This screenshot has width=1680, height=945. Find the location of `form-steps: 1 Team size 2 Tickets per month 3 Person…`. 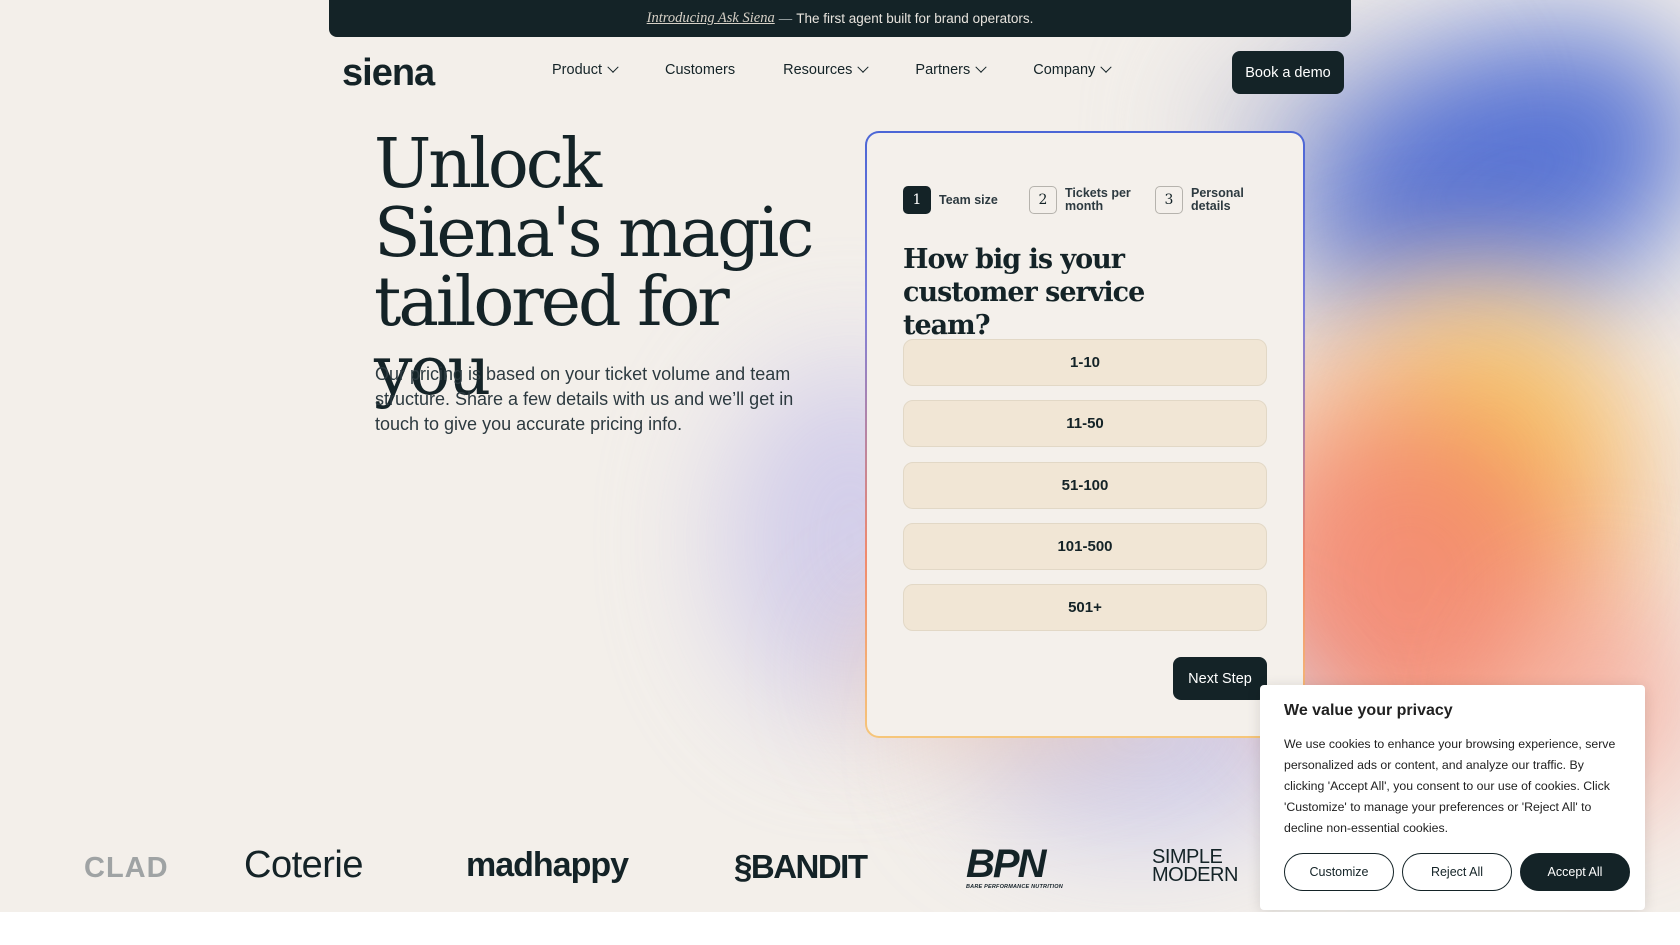

form-steps: 1 Team size 2 Tickets per month 3 Person… is located at coordinates (1092, 200).